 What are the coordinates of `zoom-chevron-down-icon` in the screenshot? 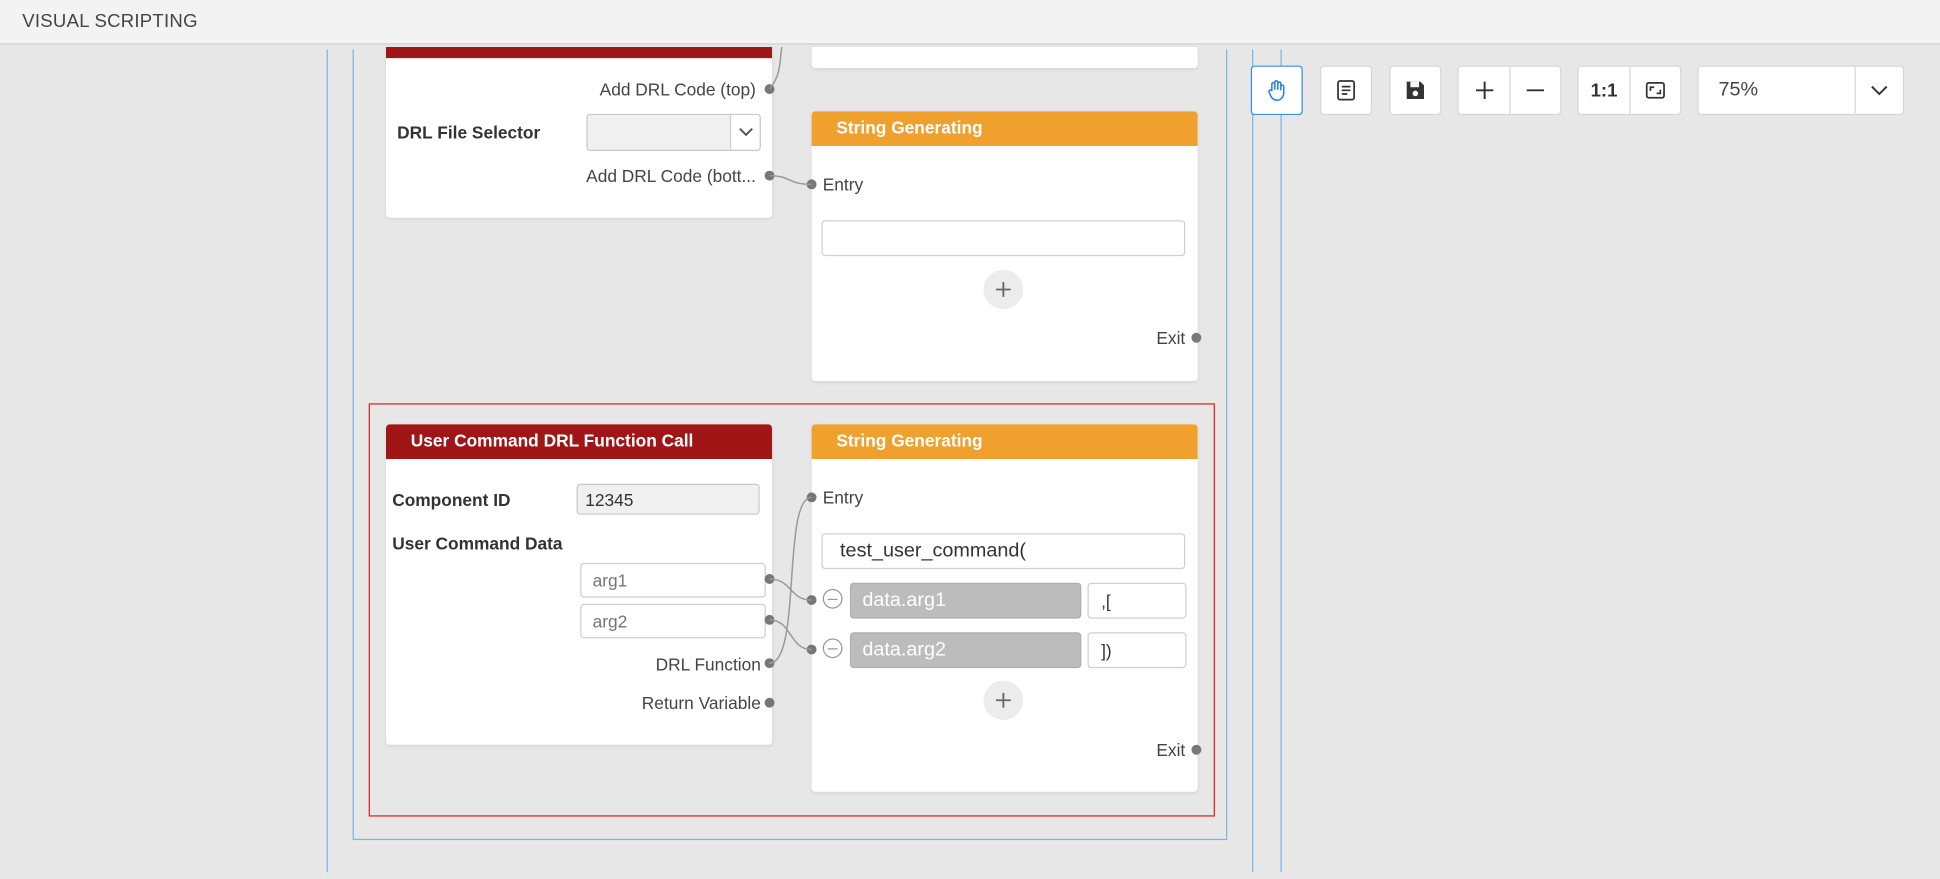 It's located at (1878, 90).